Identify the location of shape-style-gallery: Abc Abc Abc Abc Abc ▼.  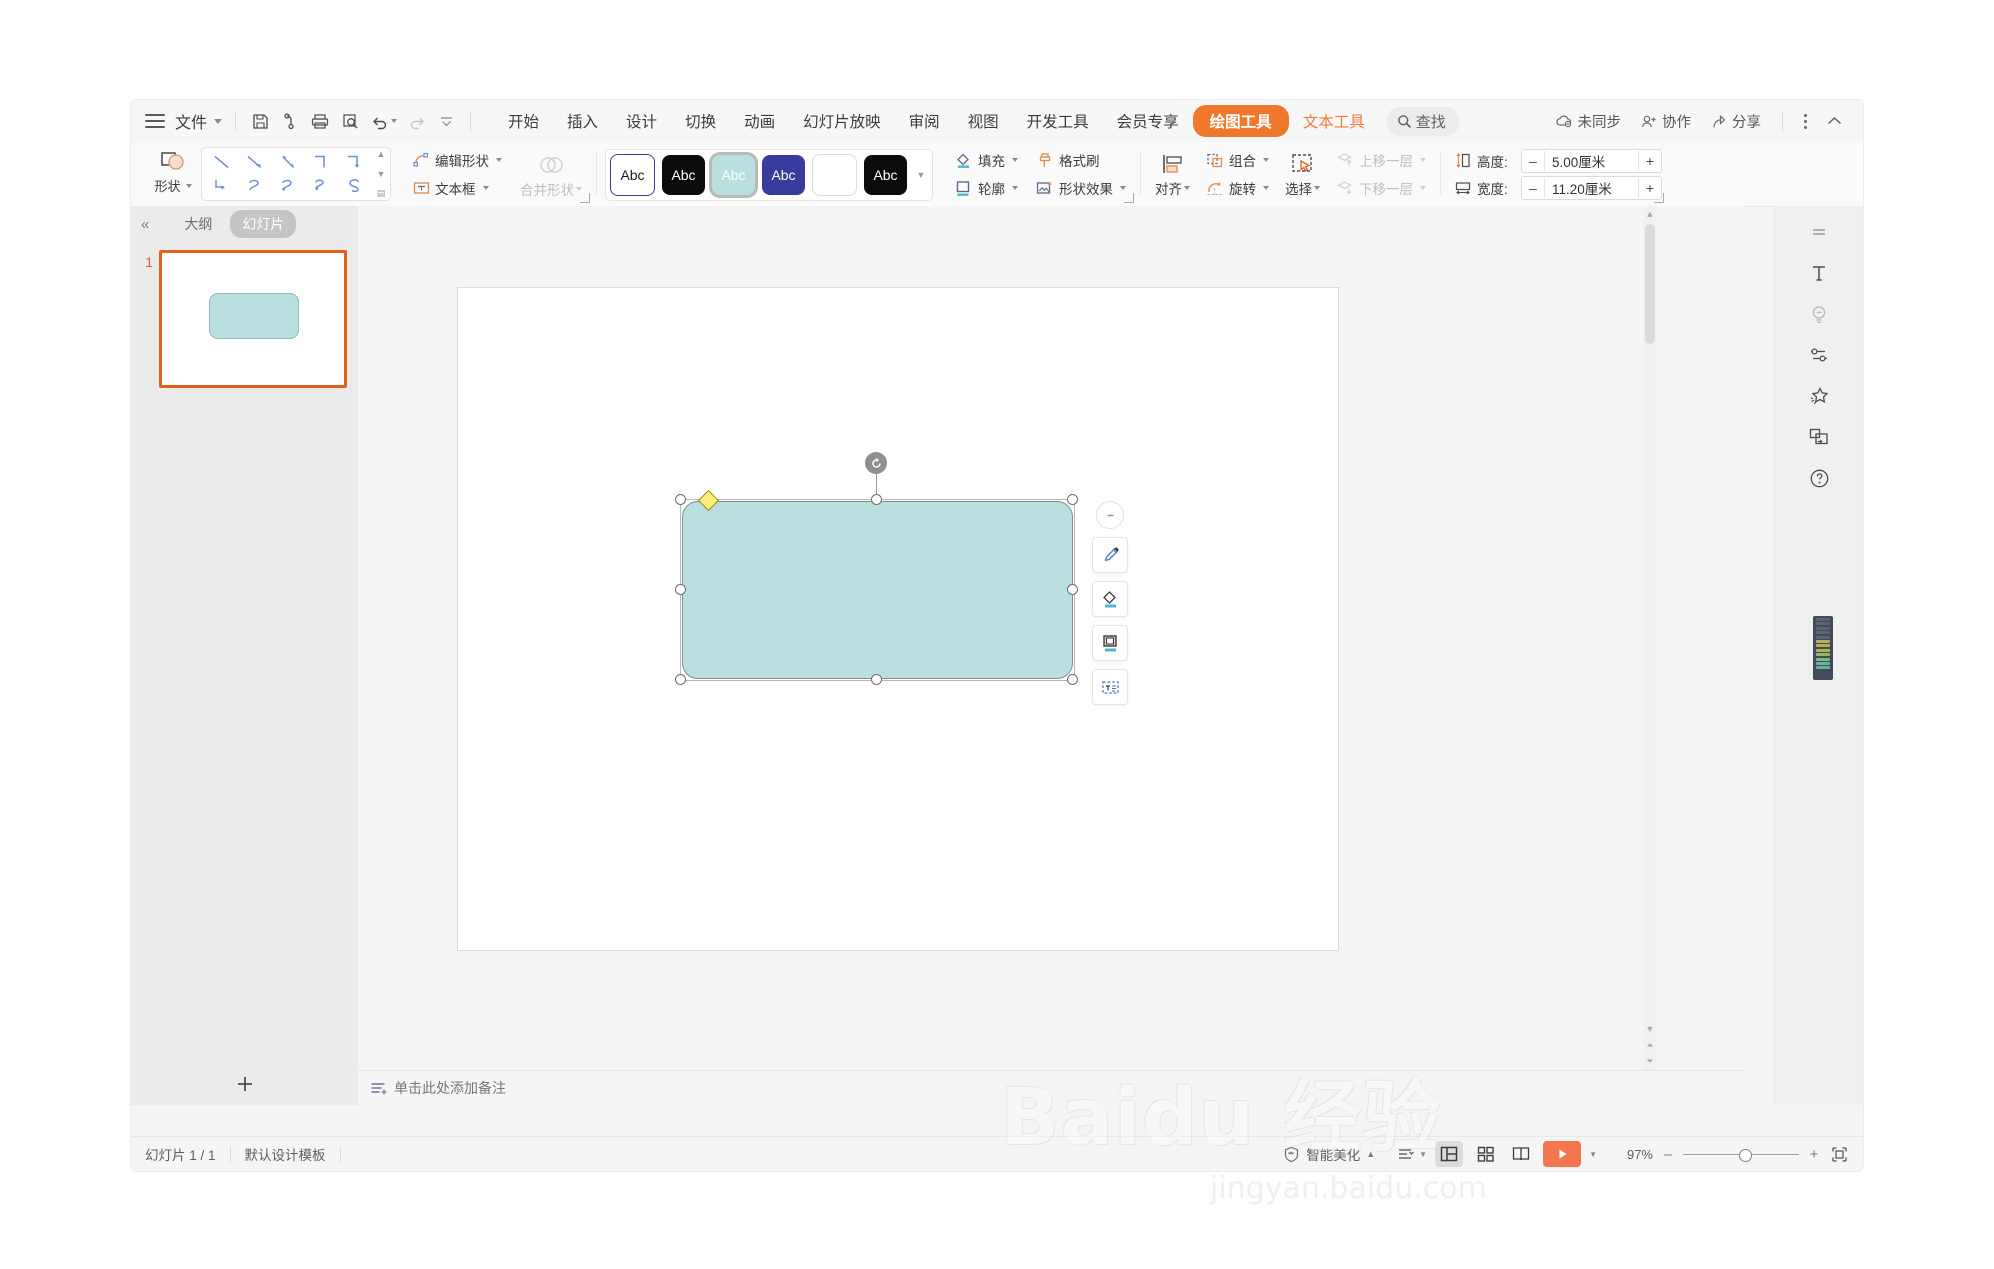
(769, 175).